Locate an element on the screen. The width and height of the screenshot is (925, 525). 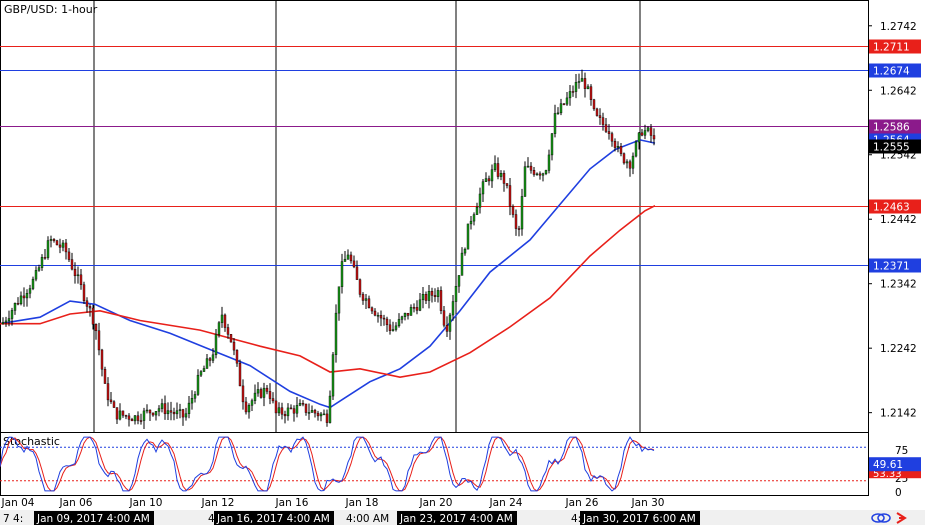
y-tick-1.2142: 1.2142 is located at coordinates (898, 414).